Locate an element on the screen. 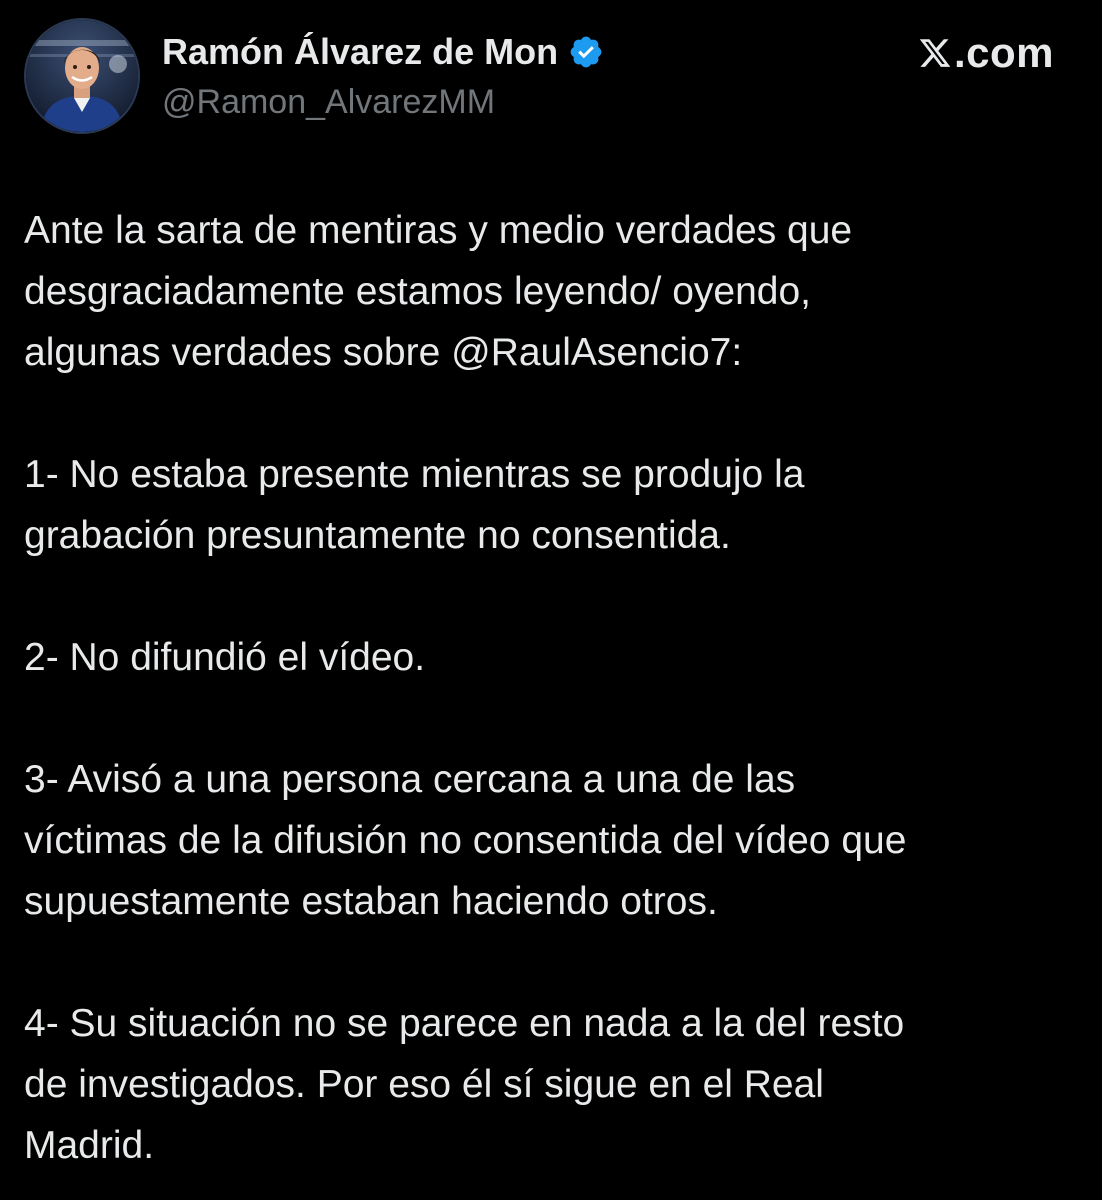 The width and height of the screenshot is (1102, 1200). verified-badge-icon is located at coordinates (586, 52).